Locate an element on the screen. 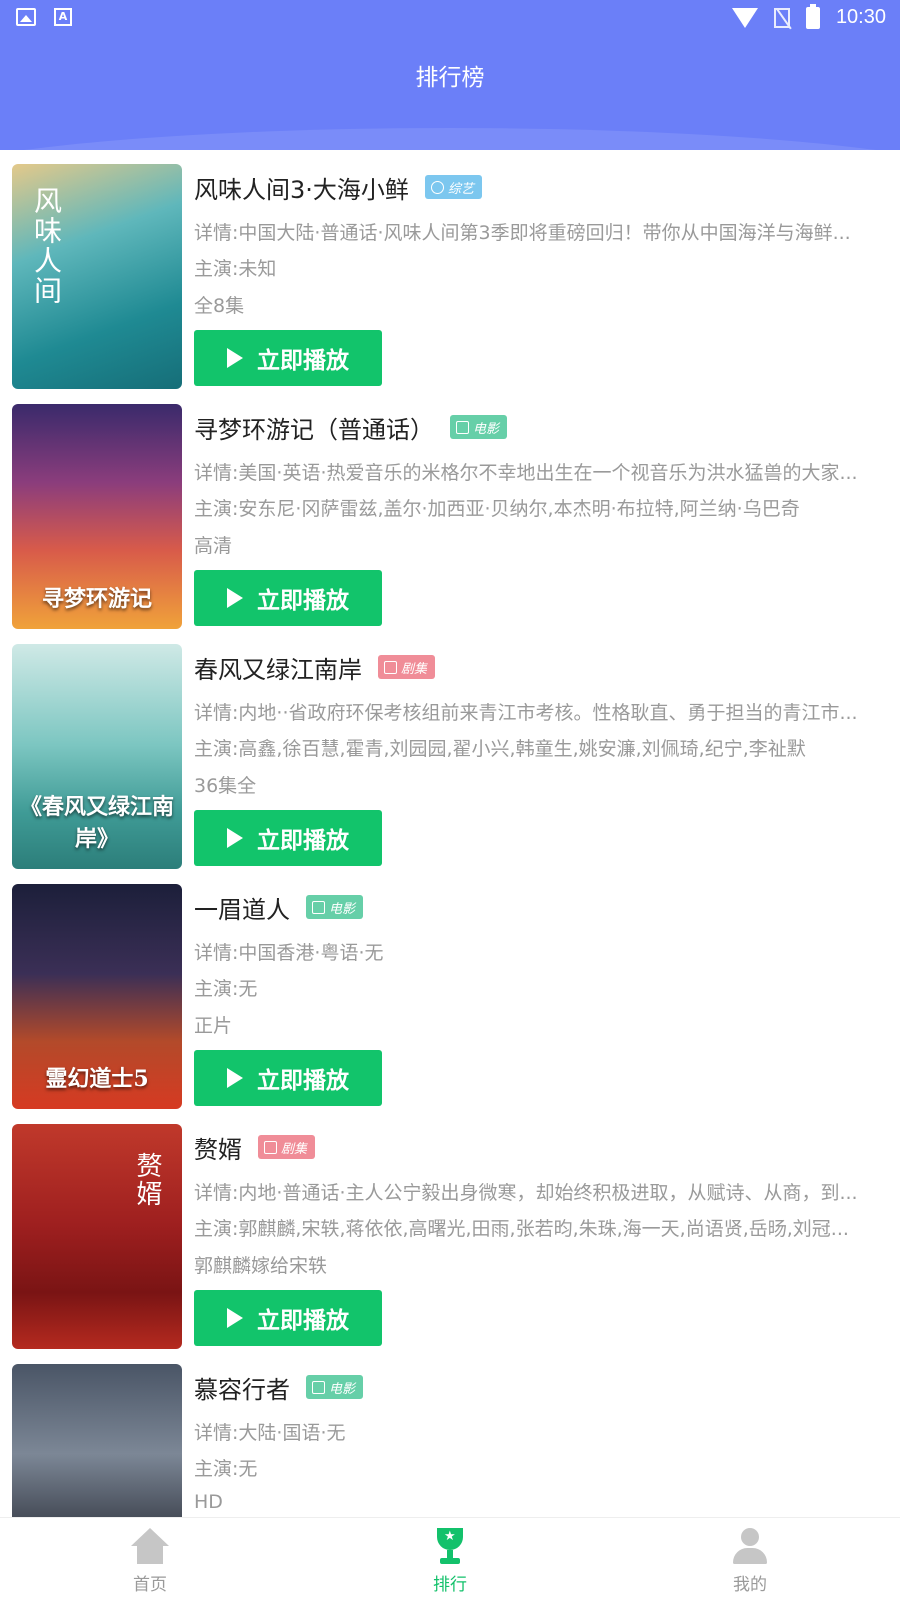 This screenshot has width=900, height=1601. item-title: 春风又绿江南岸 is located at coordinates (278, 667).